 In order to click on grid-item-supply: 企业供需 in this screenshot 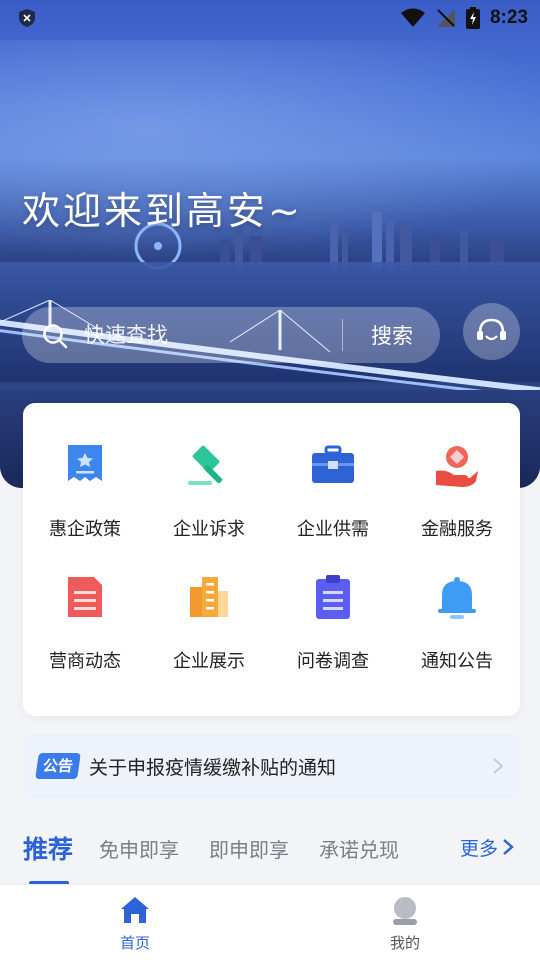, I will do `click(333, 471)`.